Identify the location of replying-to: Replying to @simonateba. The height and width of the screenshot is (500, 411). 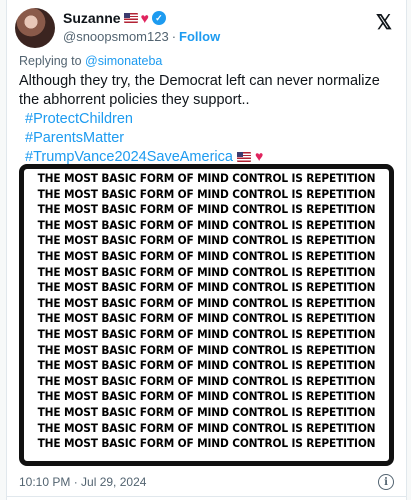
(90, 61).